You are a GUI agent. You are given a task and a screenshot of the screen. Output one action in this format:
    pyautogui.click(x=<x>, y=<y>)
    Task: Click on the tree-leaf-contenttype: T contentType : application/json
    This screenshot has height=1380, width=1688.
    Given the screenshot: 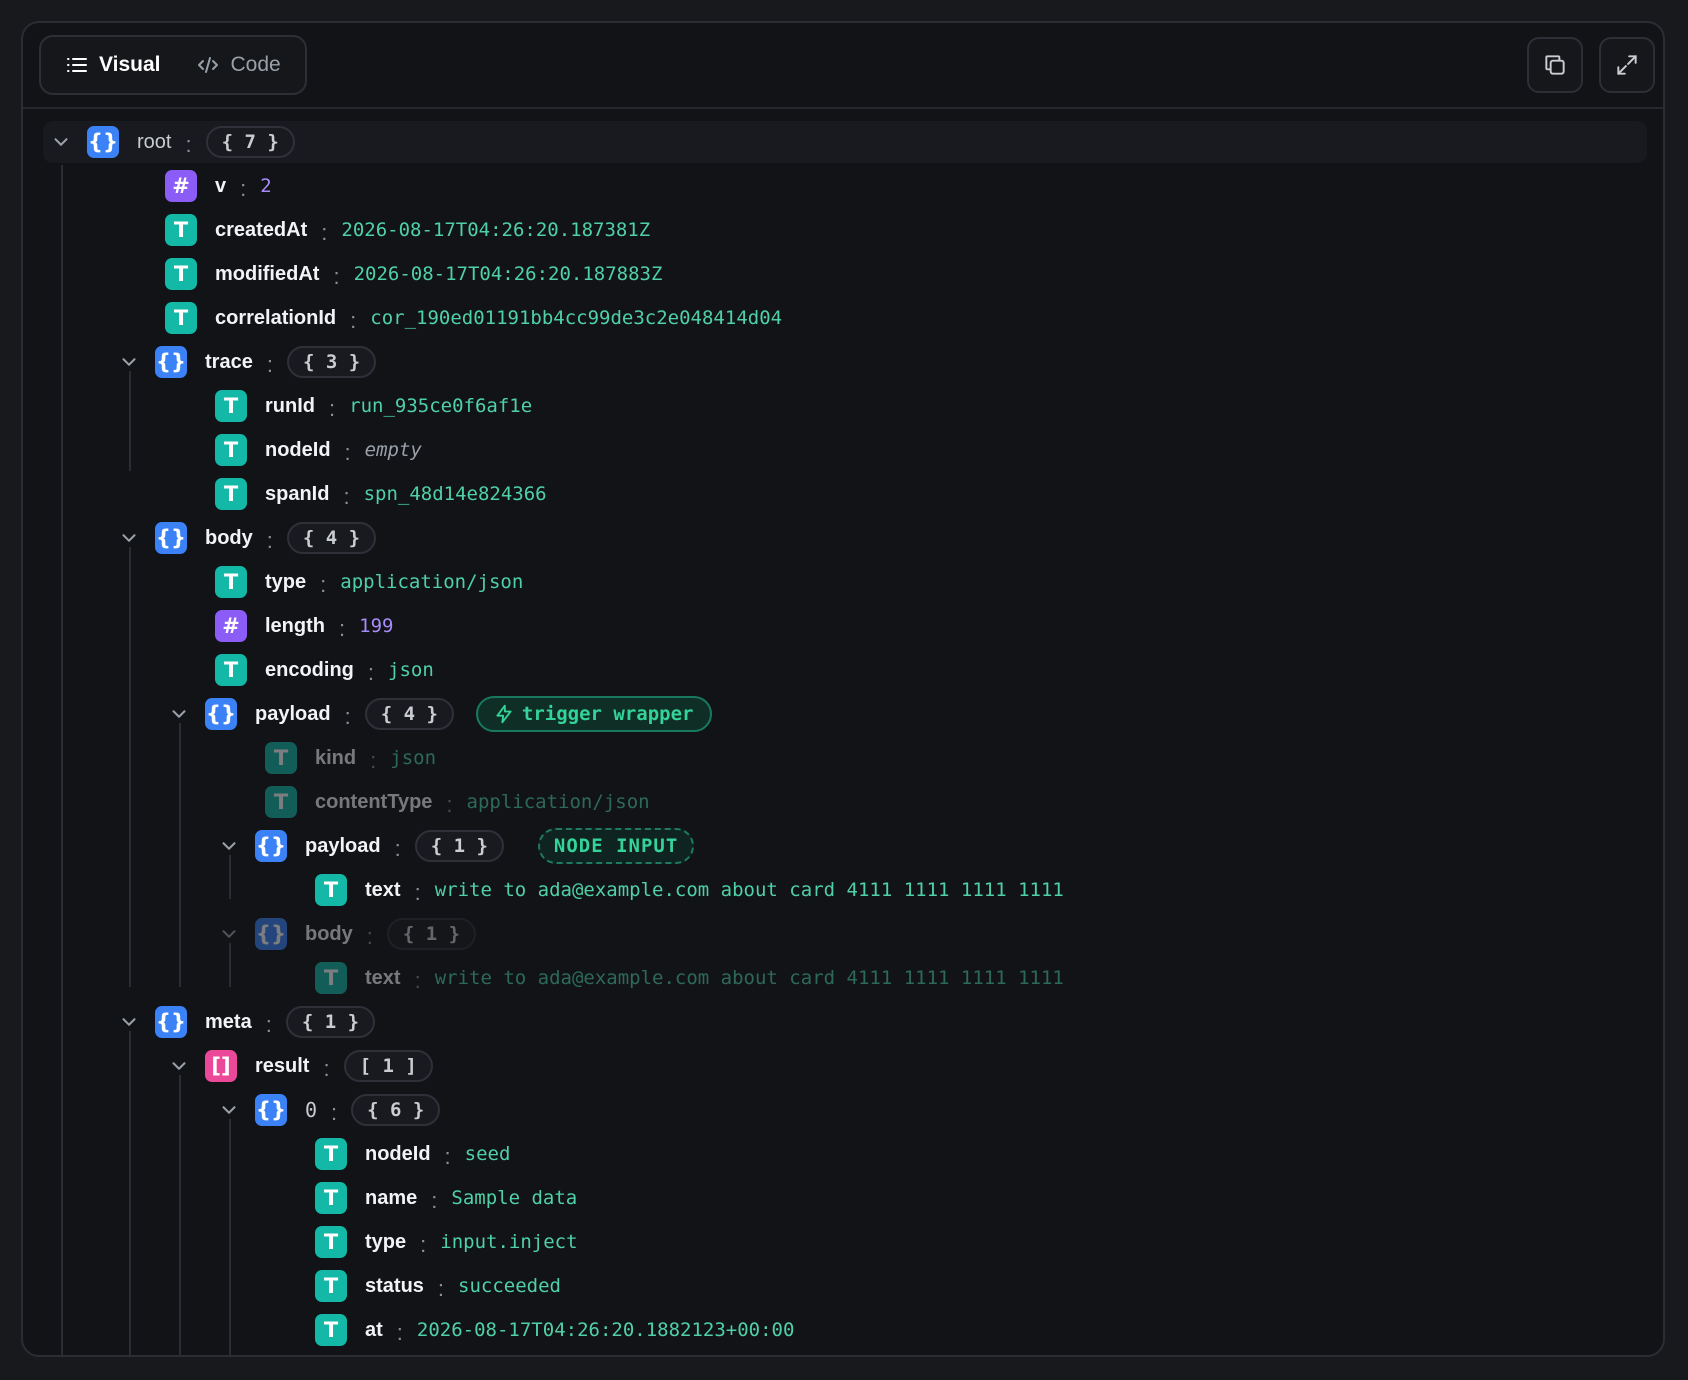 What is the action you would take?
    pyautogui.click(x=457, y=802)
    